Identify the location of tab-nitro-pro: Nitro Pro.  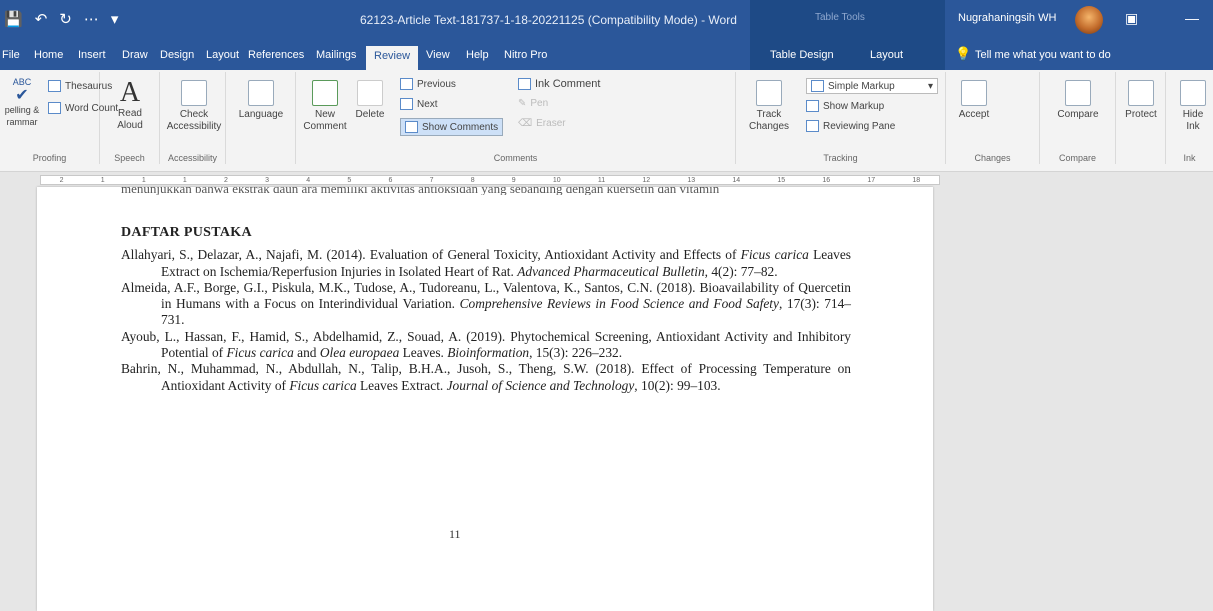
(525, 55).